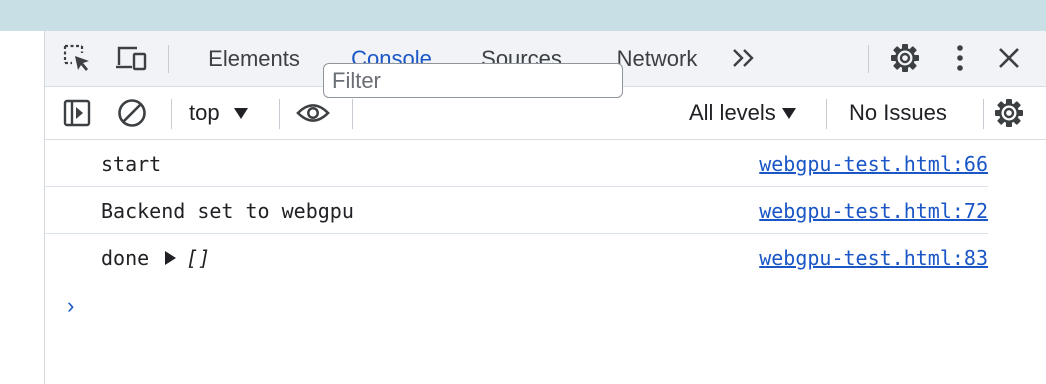 This screenshot has width=1046, height=384. What do you see at coordinates (516, 163) in the screenshot?
I see `console-message: start webgpu-test.html:66` at bounding box center [516, 163].